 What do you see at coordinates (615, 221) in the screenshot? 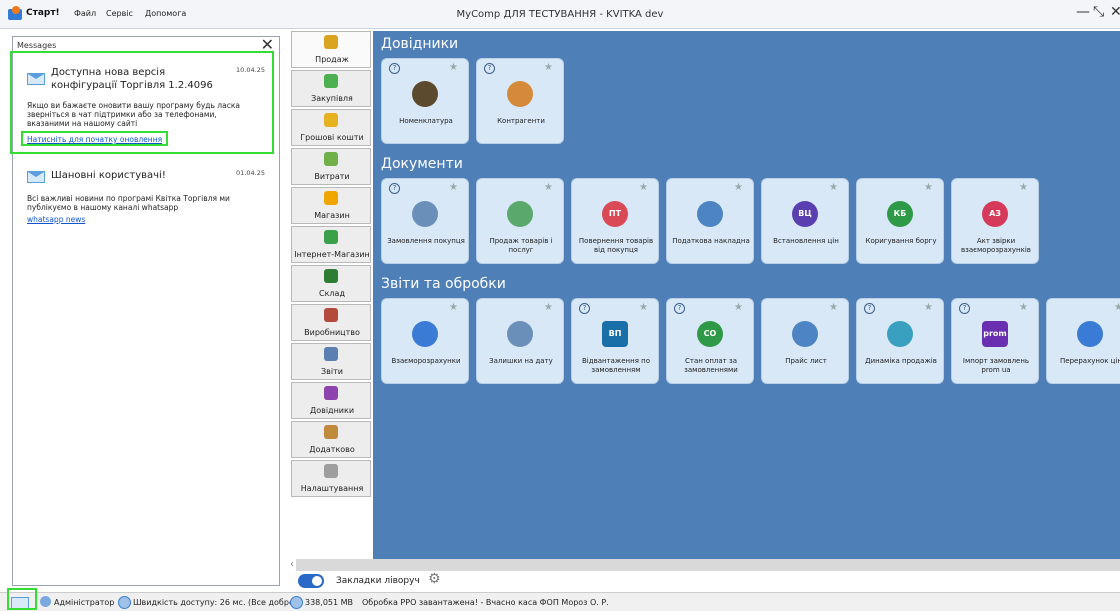
I see `tile: ★ ПТ Повернення товарів від покупця` at bounding box center [615, 221].